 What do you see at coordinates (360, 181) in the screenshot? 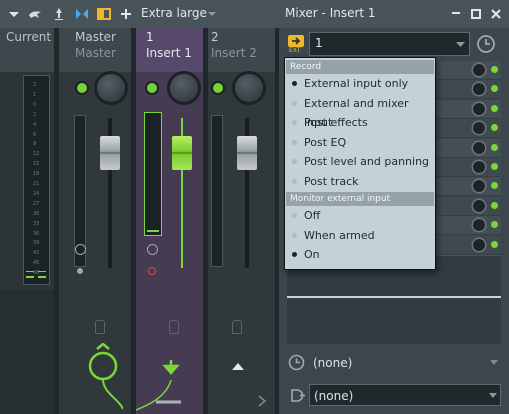
I see `menu-item: Post track` at bounding box center [360, 181].